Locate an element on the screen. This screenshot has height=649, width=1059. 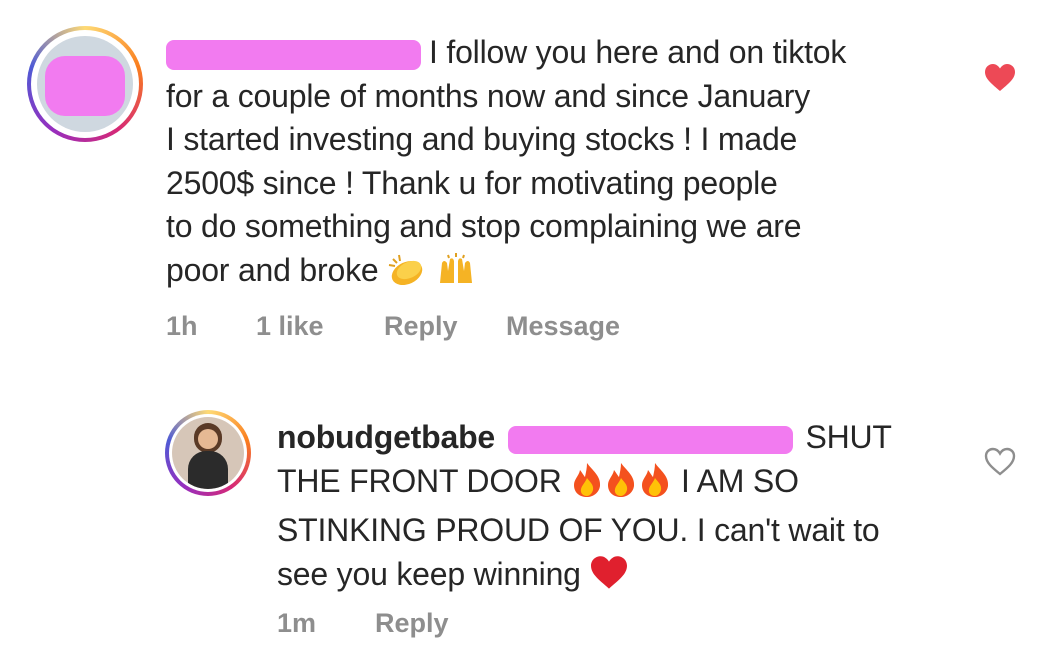
avatar-redaction is located at coordinates (85, 86).